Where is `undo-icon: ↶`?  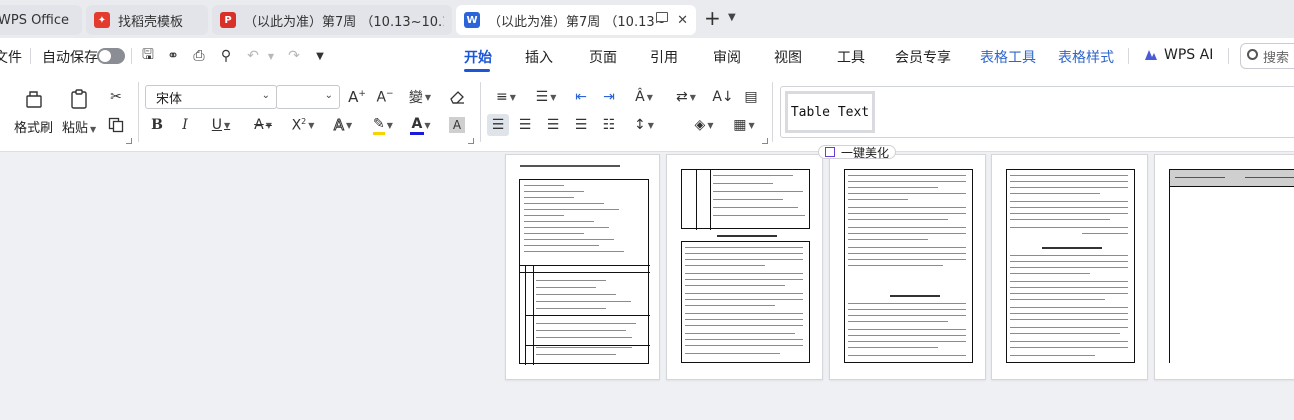 undo-icon: ↶ is located at coordinates (253, 56).